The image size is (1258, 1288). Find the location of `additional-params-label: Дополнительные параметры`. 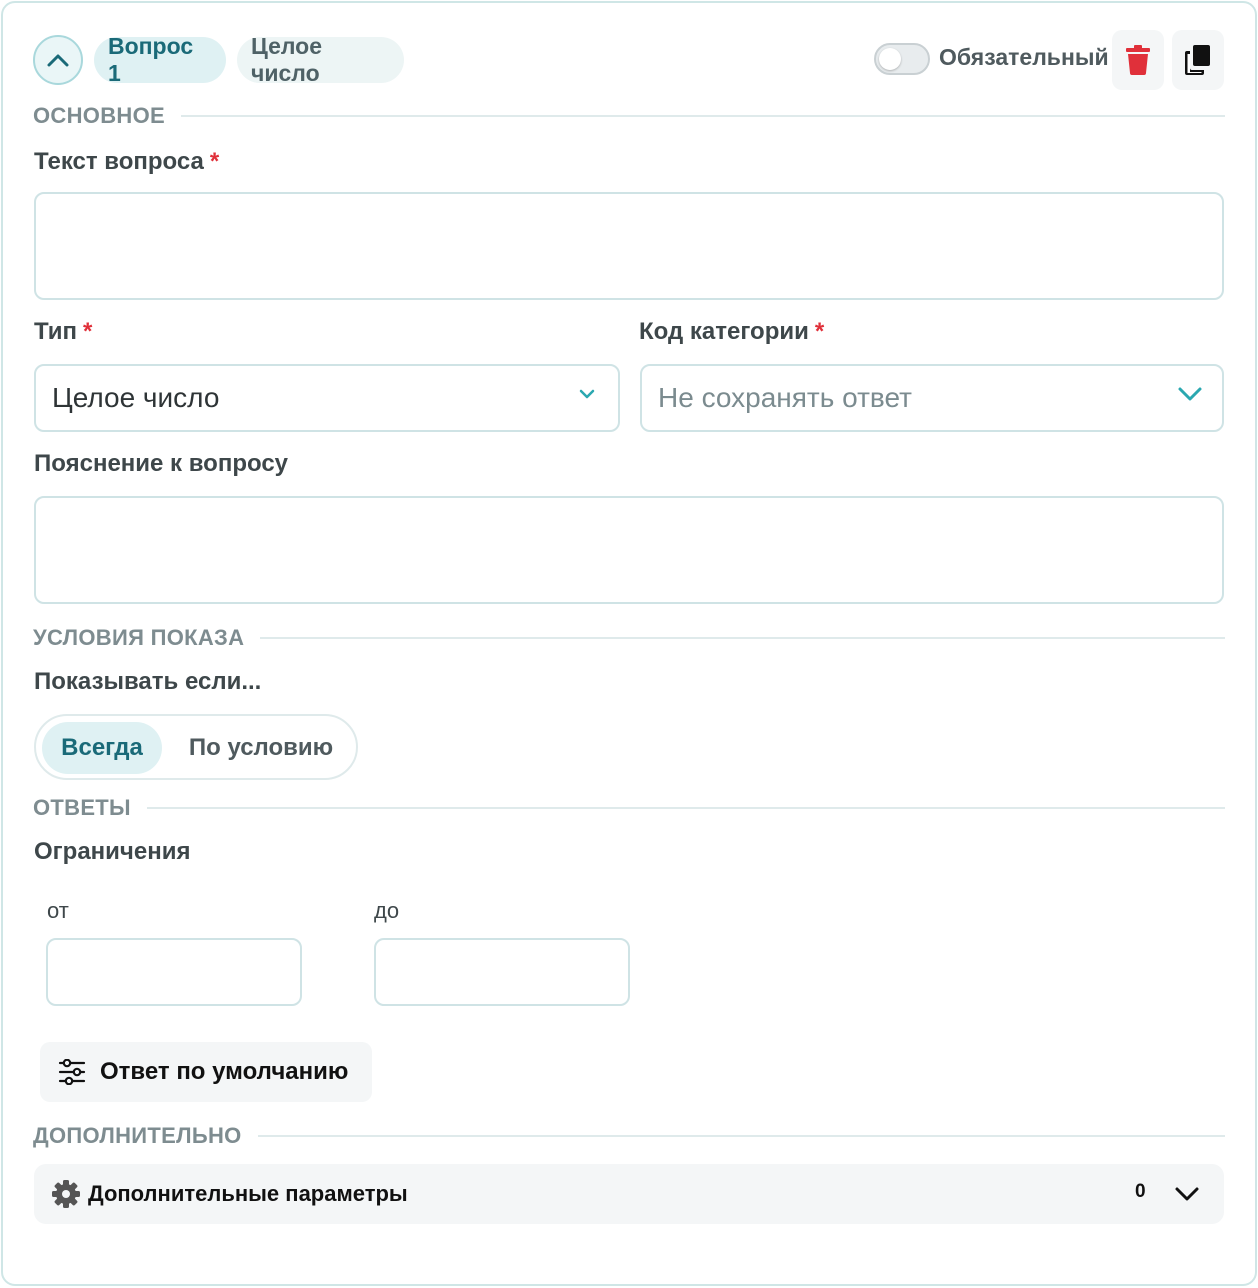

additional-params-label: Дополнительные параметры is located at coordinates (248, 1193).